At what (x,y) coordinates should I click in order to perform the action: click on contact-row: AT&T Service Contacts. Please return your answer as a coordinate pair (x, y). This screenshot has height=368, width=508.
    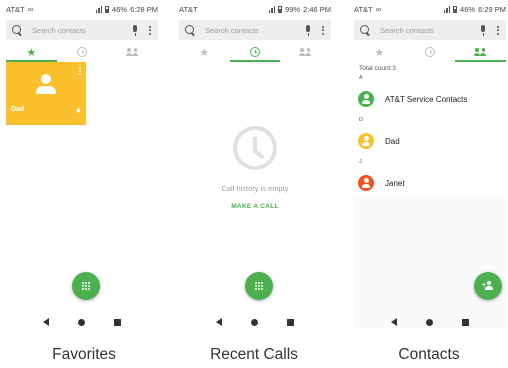
    Looking at the image, I should click on (430, 99).